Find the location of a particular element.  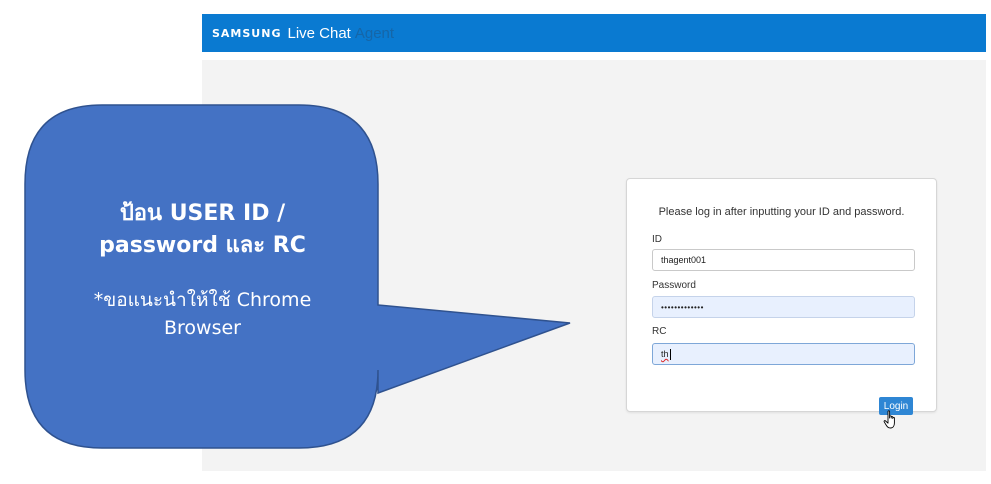

rc-input: th is located at coordinates (783, 354).